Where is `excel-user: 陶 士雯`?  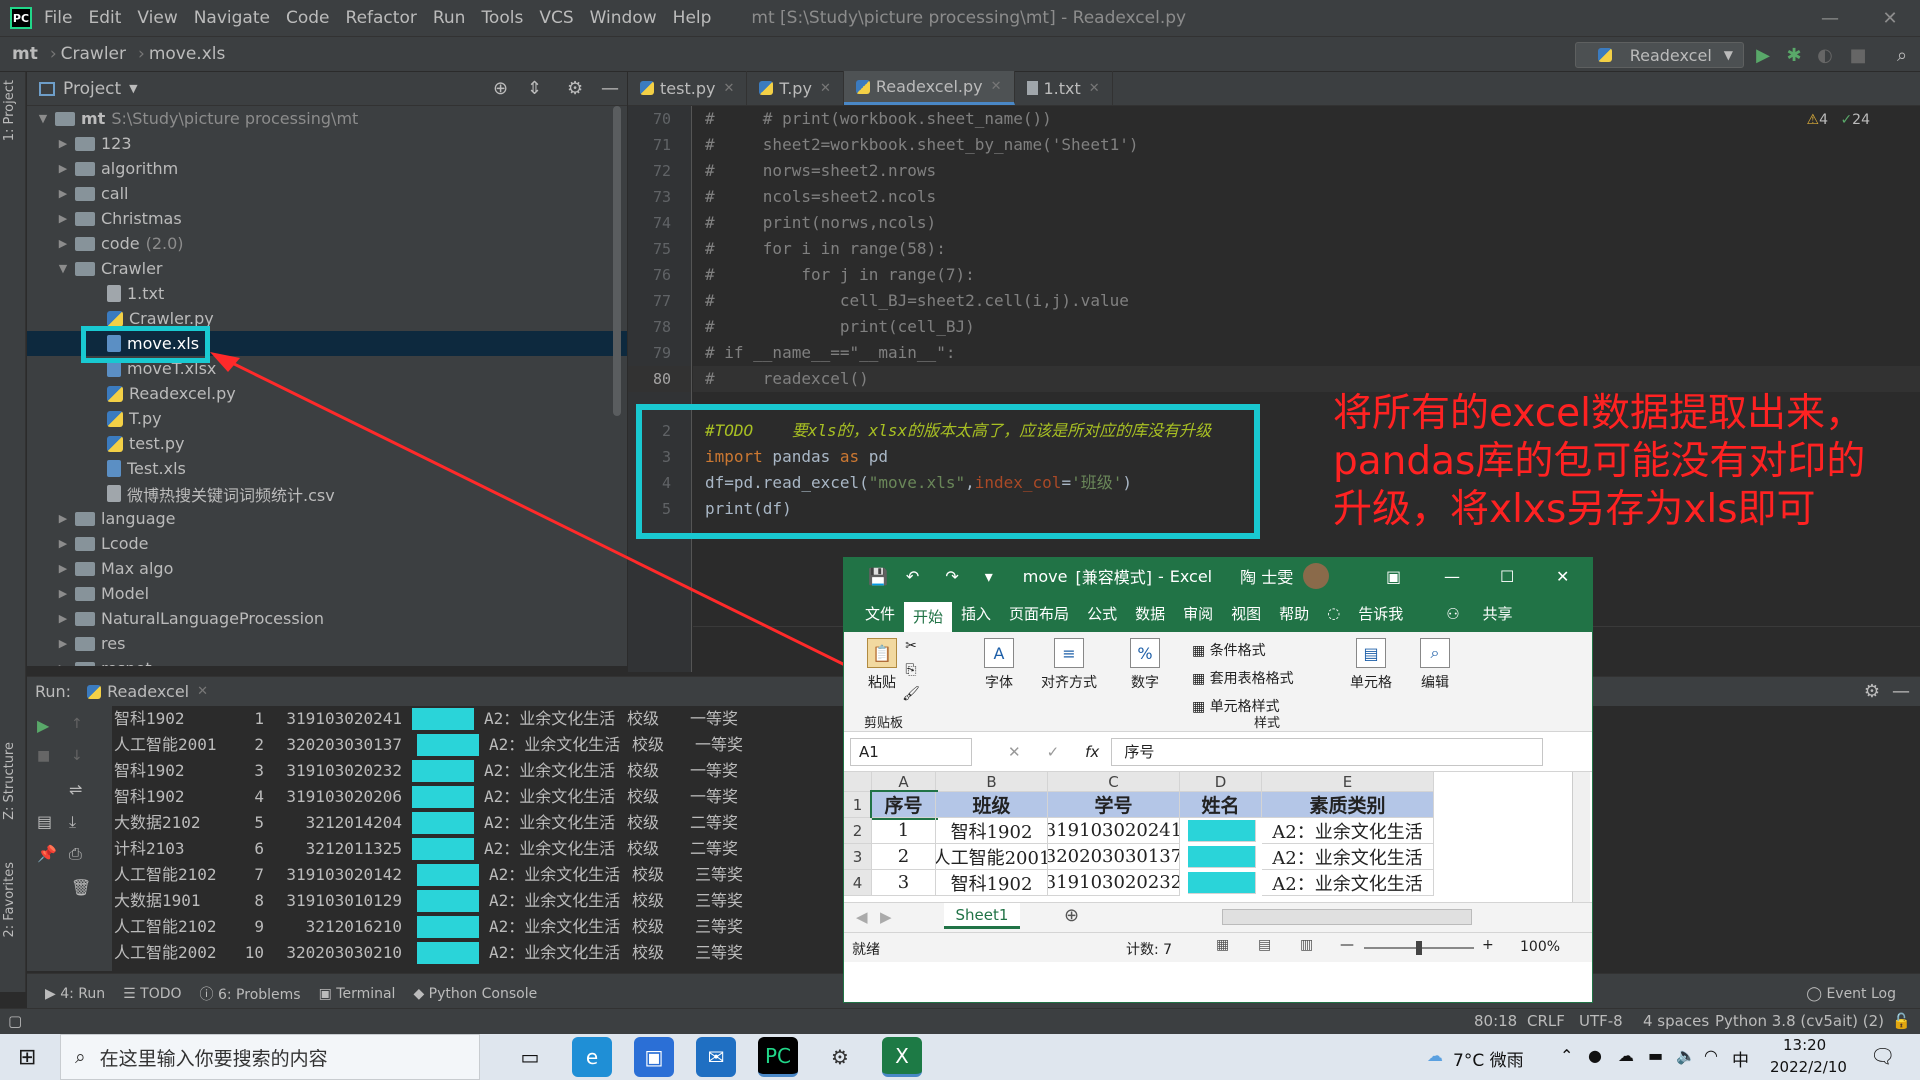 excel-user: 陶 士雯 is located at coordinates (1266, 576).